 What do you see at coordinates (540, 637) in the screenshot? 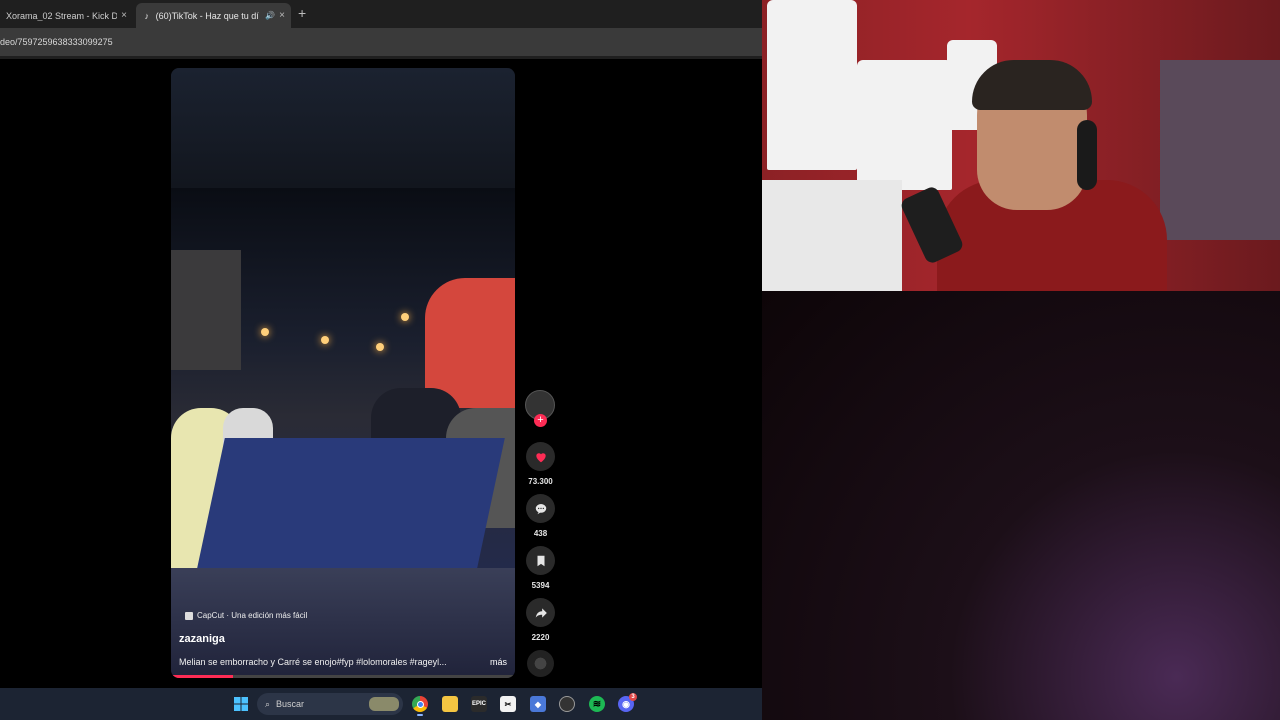
I see `share-count: 2220` at bounding box center [540, 637].